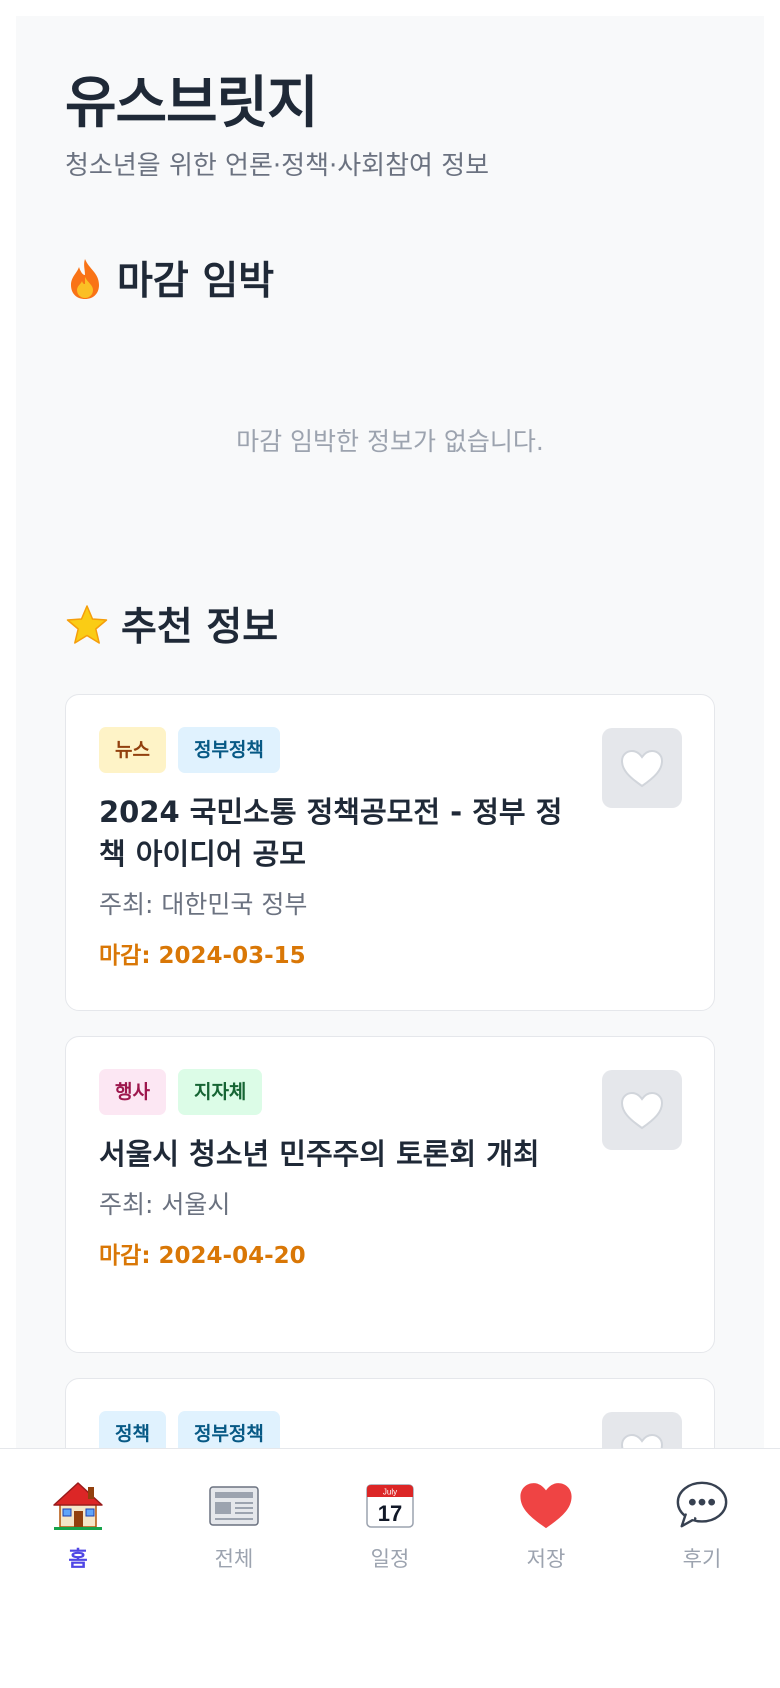 This screenshot has height=1688, width=780. I want to click on source-tag: 지자체, so click(220, 1092).